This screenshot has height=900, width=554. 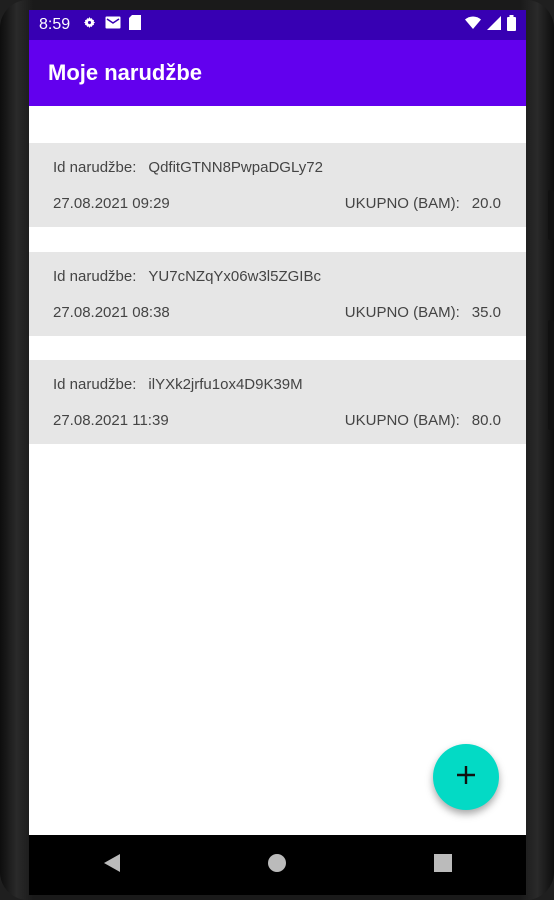 I want to click on recents-button, so click(x=443, y=865).